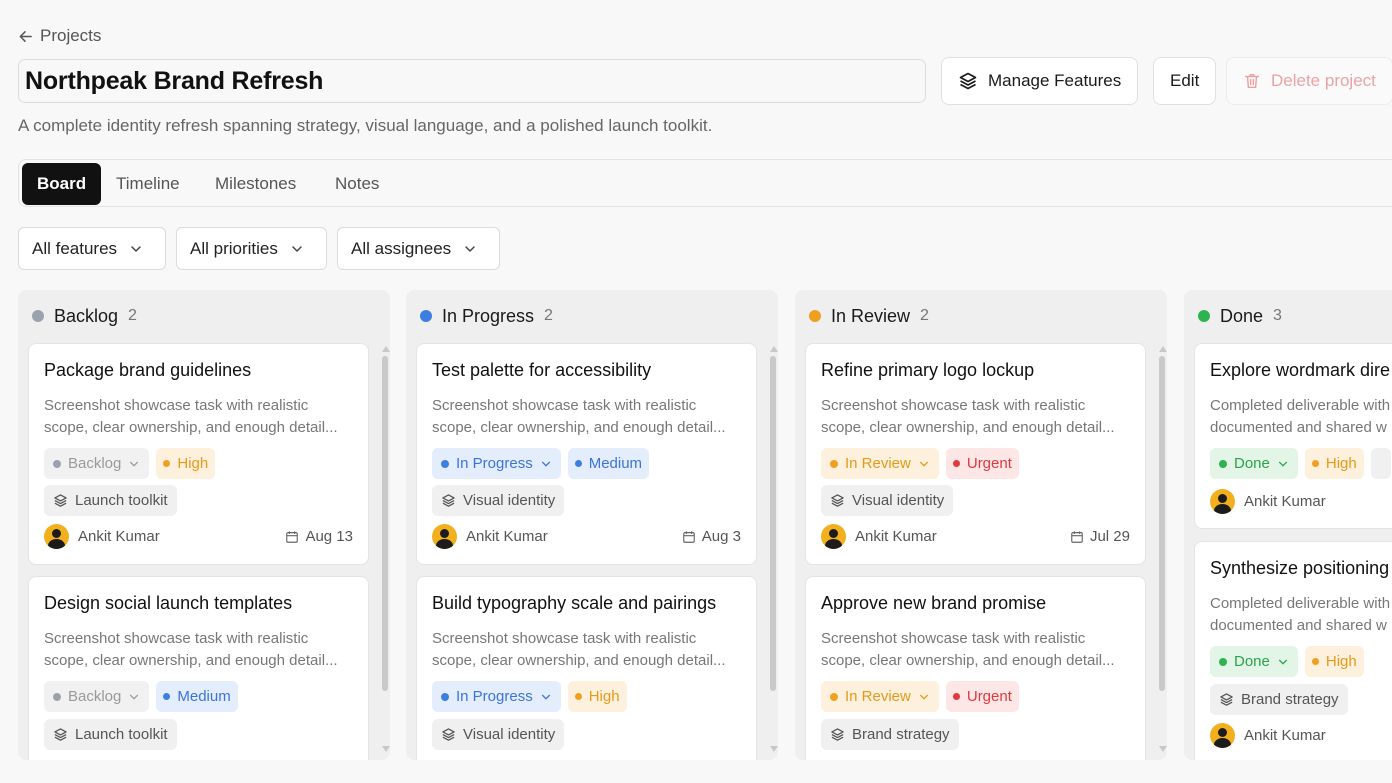 This screenshot has height=783, width=1392. Describe the element at coordinates (689, 537) in the screenshot. I see `calendar-icon` at that location.